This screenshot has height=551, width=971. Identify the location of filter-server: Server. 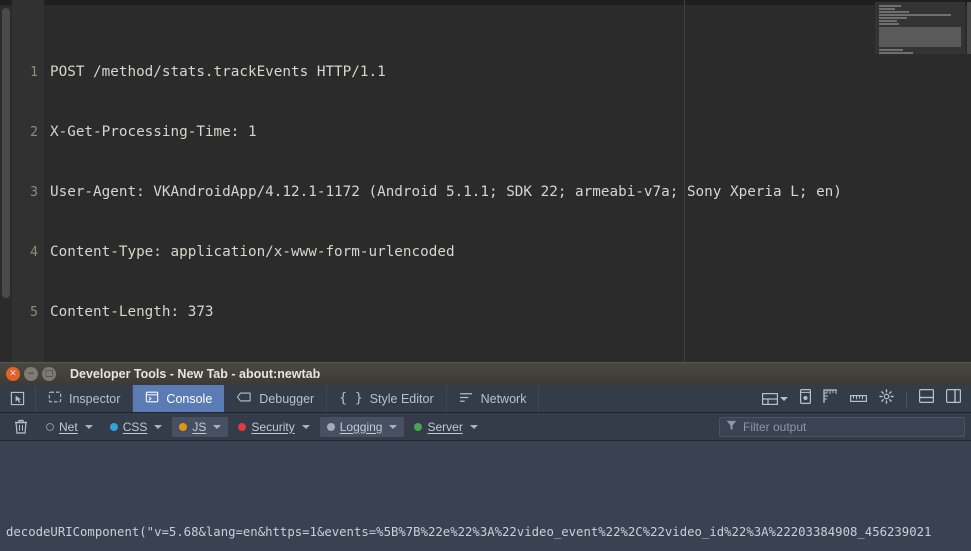
(445, 427).